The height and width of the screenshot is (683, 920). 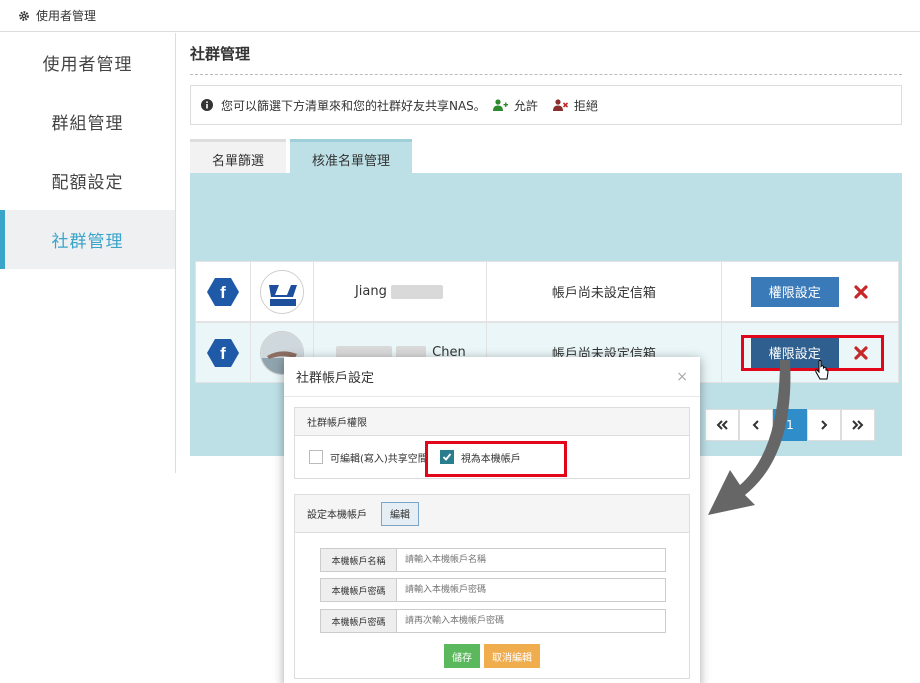 What do you see at coordinates (531, 590) in the screenshot?
I see `account-password-input` at bounding box center [531, 590].